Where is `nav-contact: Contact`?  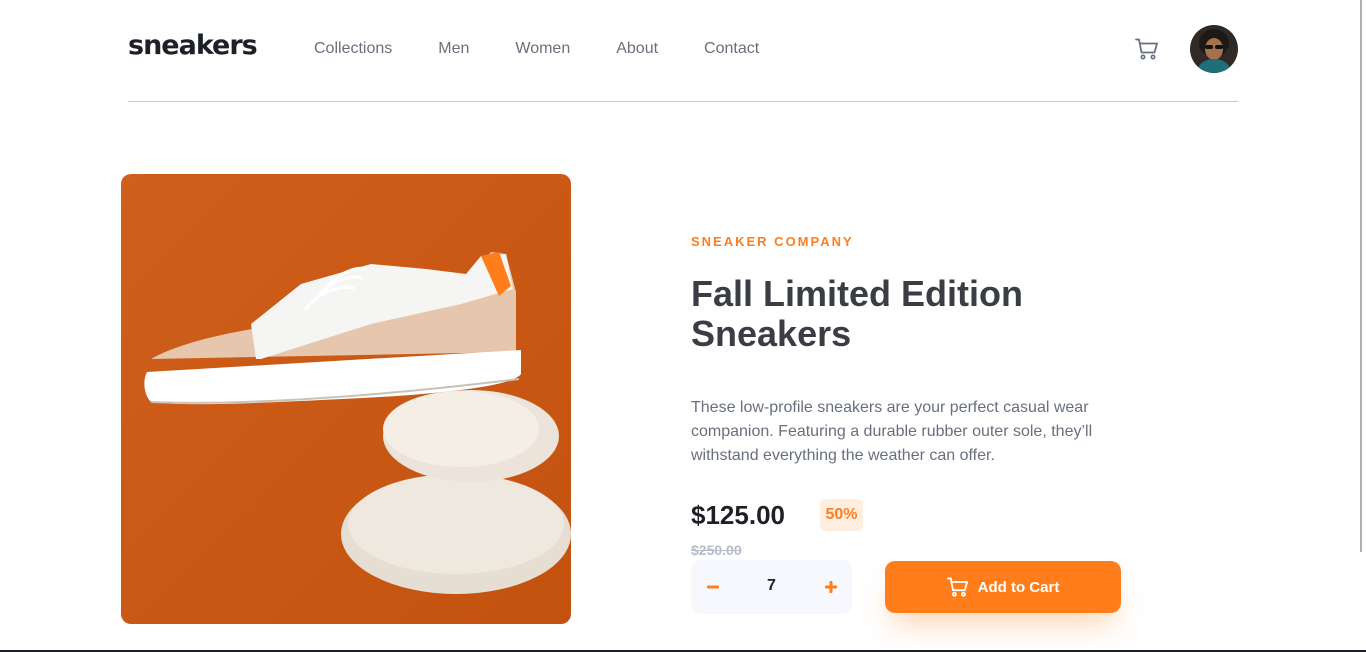
nav-contact: Contact is located at coordinates (731, 49).